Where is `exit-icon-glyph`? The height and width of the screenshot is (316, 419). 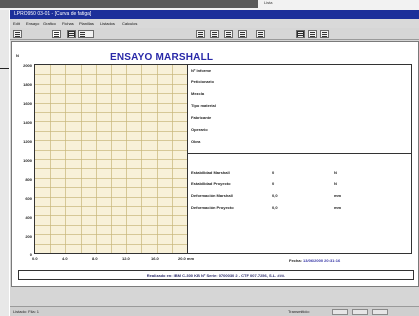 exit-icon-glyph is located at coordinates (17, 32).